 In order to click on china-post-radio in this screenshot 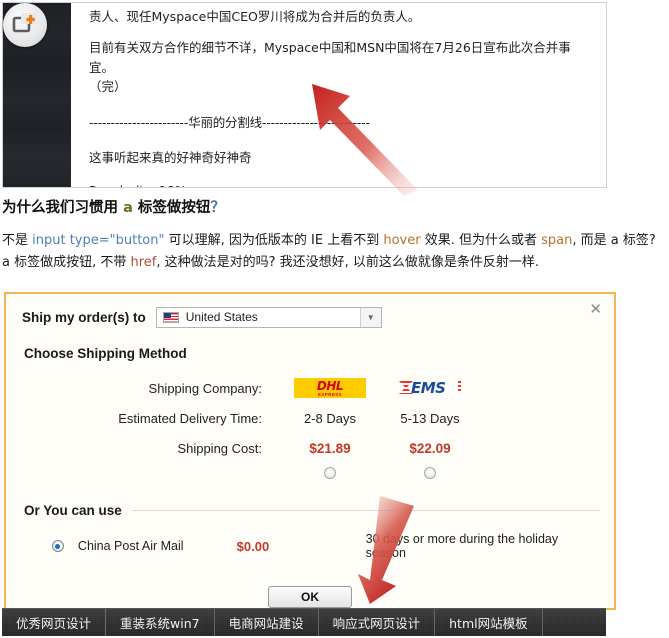, I will do `click(58, 546)`.